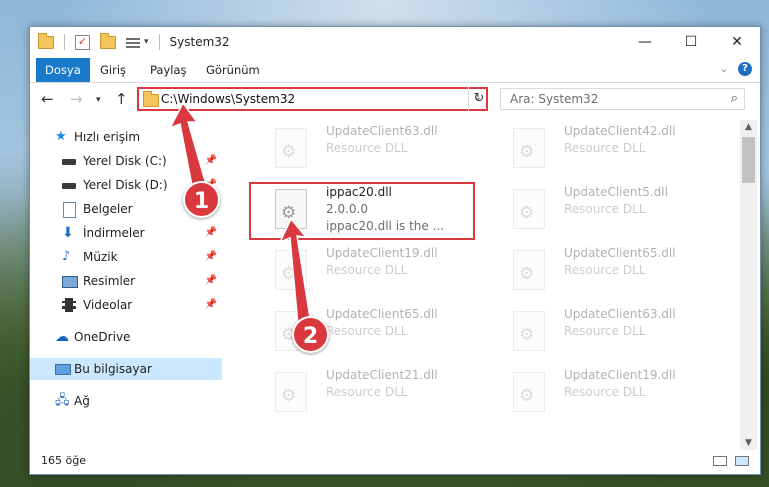  What do you see at coordinates (239, 214) in the screenshot?
I see `callout-arrows` at bounding box center [239, 214].